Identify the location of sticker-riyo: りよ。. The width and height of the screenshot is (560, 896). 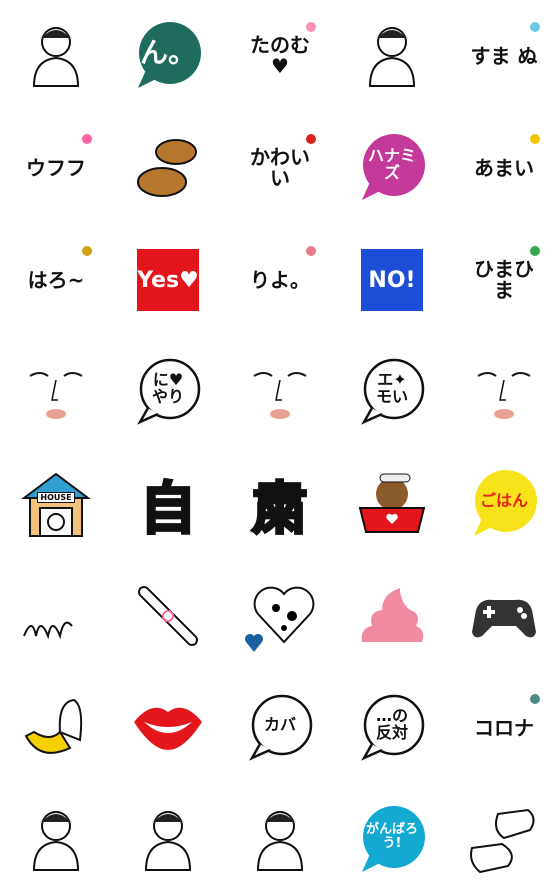
(280, 280).